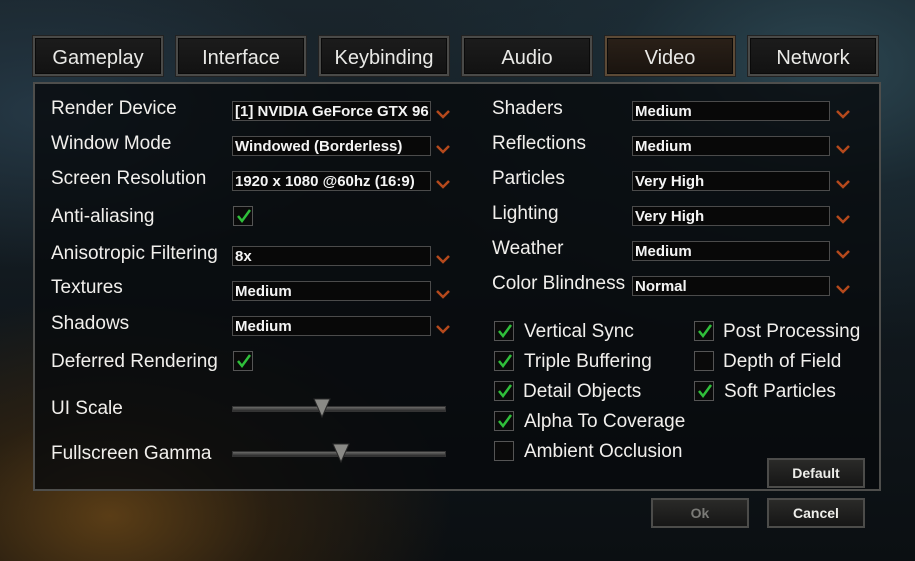 This screenshot has height=561, width=915. Describe the element at coordinates (504, 451) in the screenshot. I see `ambient-occlusion-checkbox` at that location.